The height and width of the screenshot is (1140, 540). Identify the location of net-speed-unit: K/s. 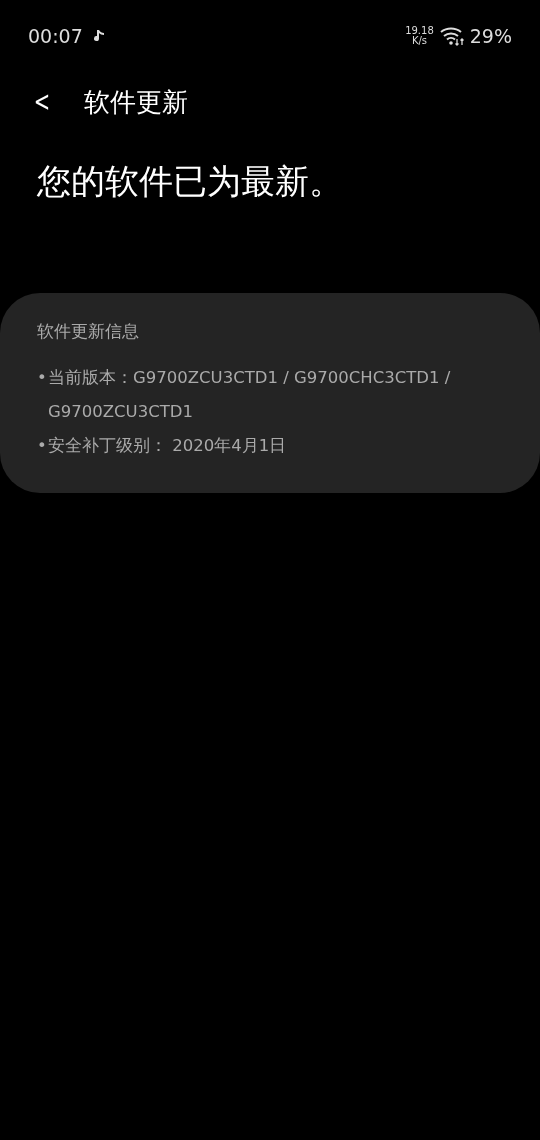
(419, 41).